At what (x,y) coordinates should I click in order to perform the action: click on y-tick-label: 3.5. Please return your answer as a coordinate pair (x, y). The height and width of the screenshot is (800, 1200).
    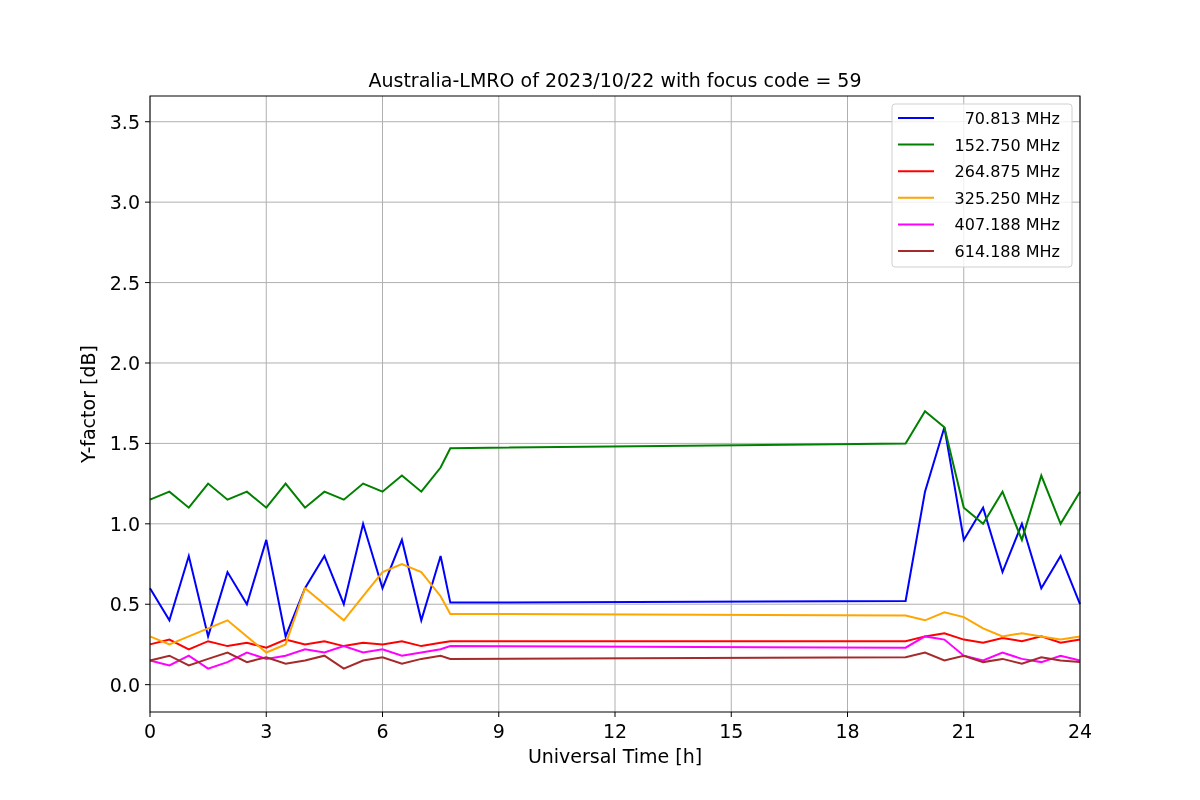
    Looking at the image, I should click on (124, 121).